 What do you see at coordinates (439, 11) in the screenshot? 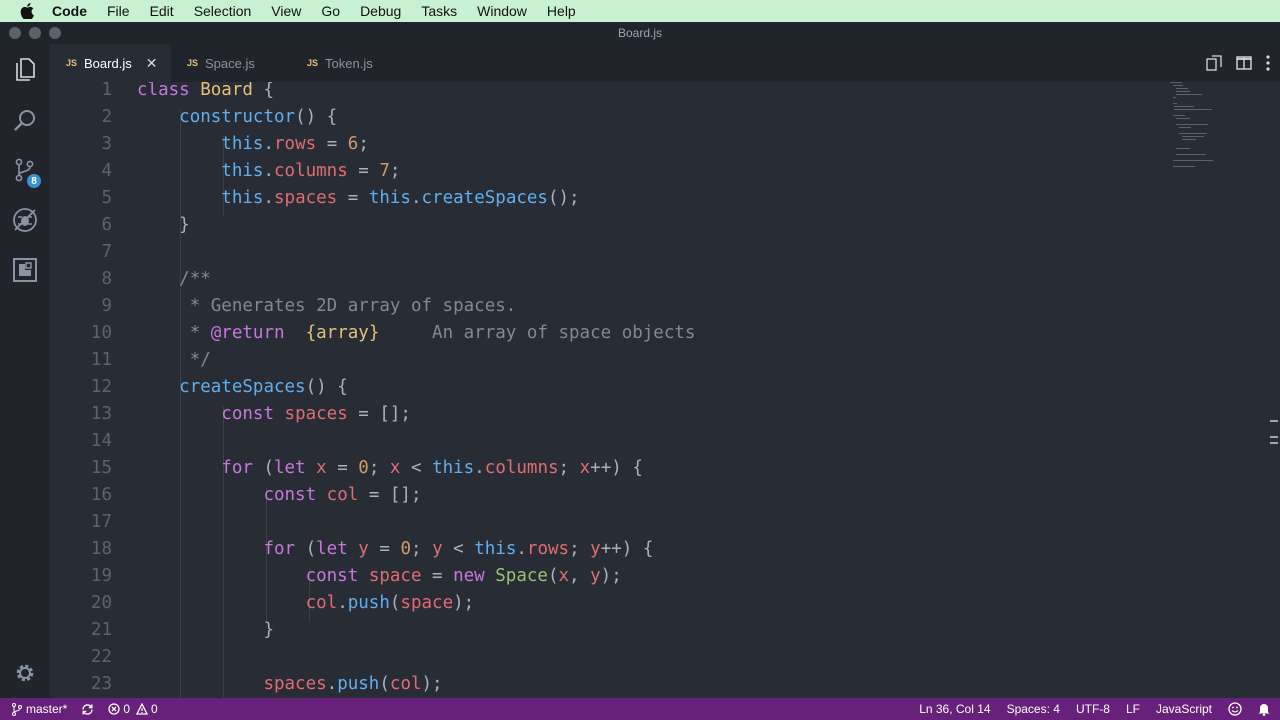
I see `menu-tasks: Tasks` at bounding box center [439, 11].